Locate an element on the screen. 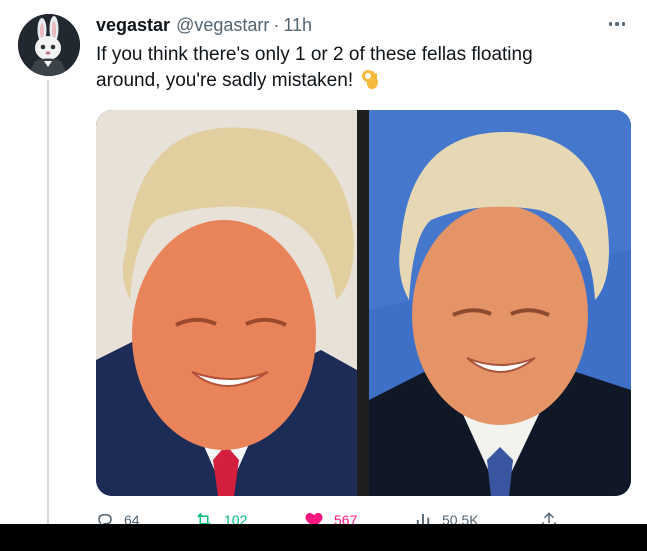 This screenshot has height=551, width=647. tweet-header: vegastar @vegastarr · 11h is located at coordinates (351, 25).